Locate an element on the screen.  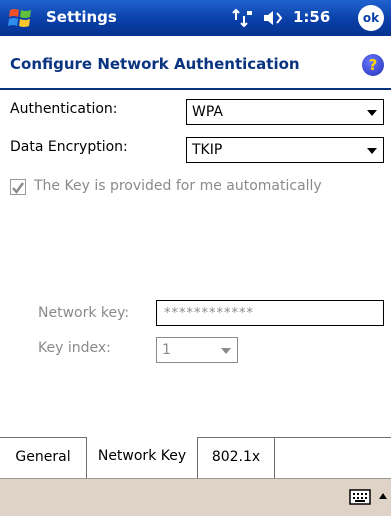
network-key-value: ************ is located at coordinates (209, 313).